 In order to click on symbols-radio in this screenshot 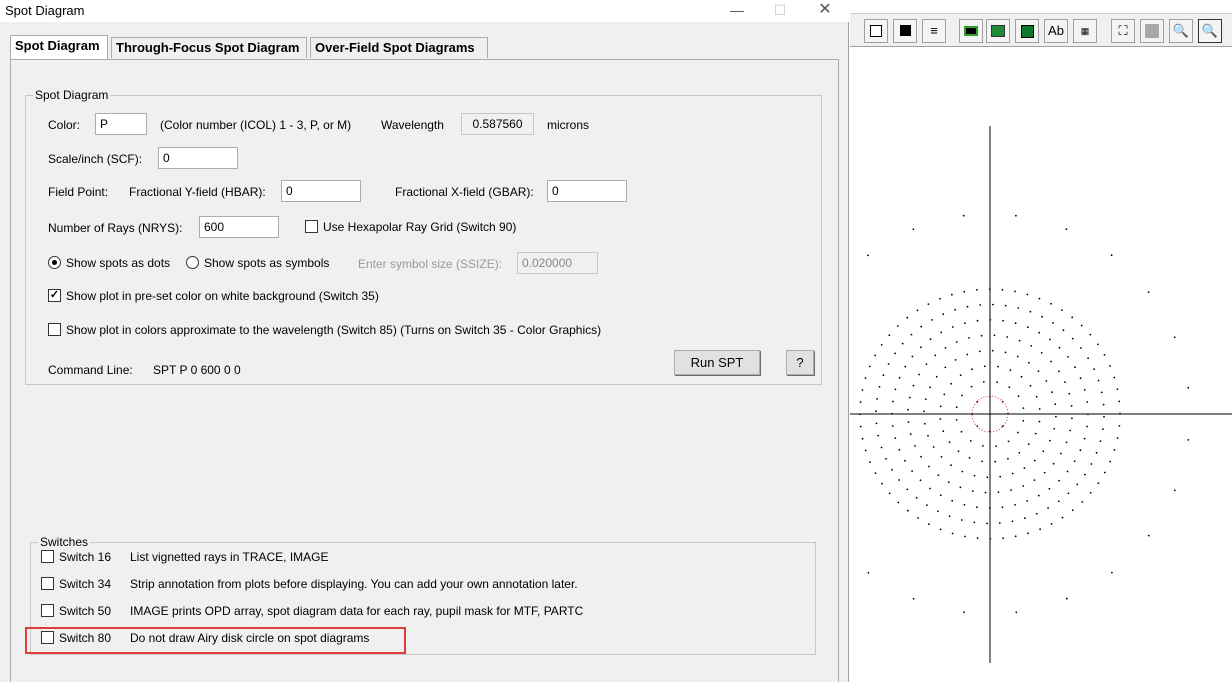, I will do `click(192, 262)`.